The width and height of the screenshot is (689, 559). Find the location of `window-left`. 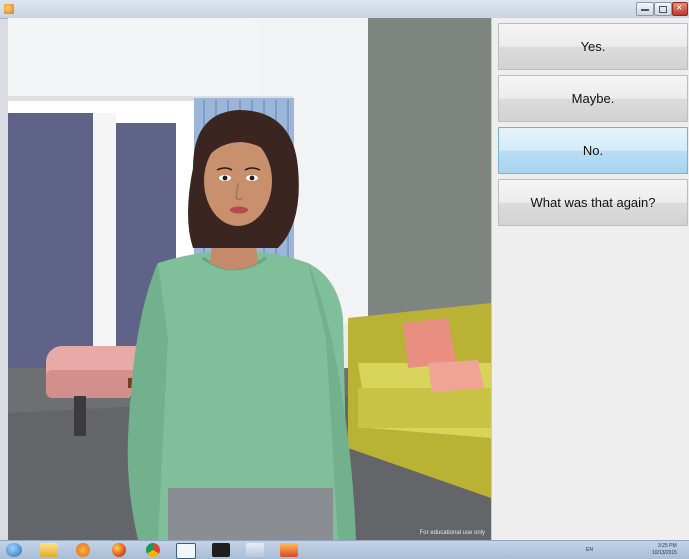

window-left is located at coordinates (50, 243).